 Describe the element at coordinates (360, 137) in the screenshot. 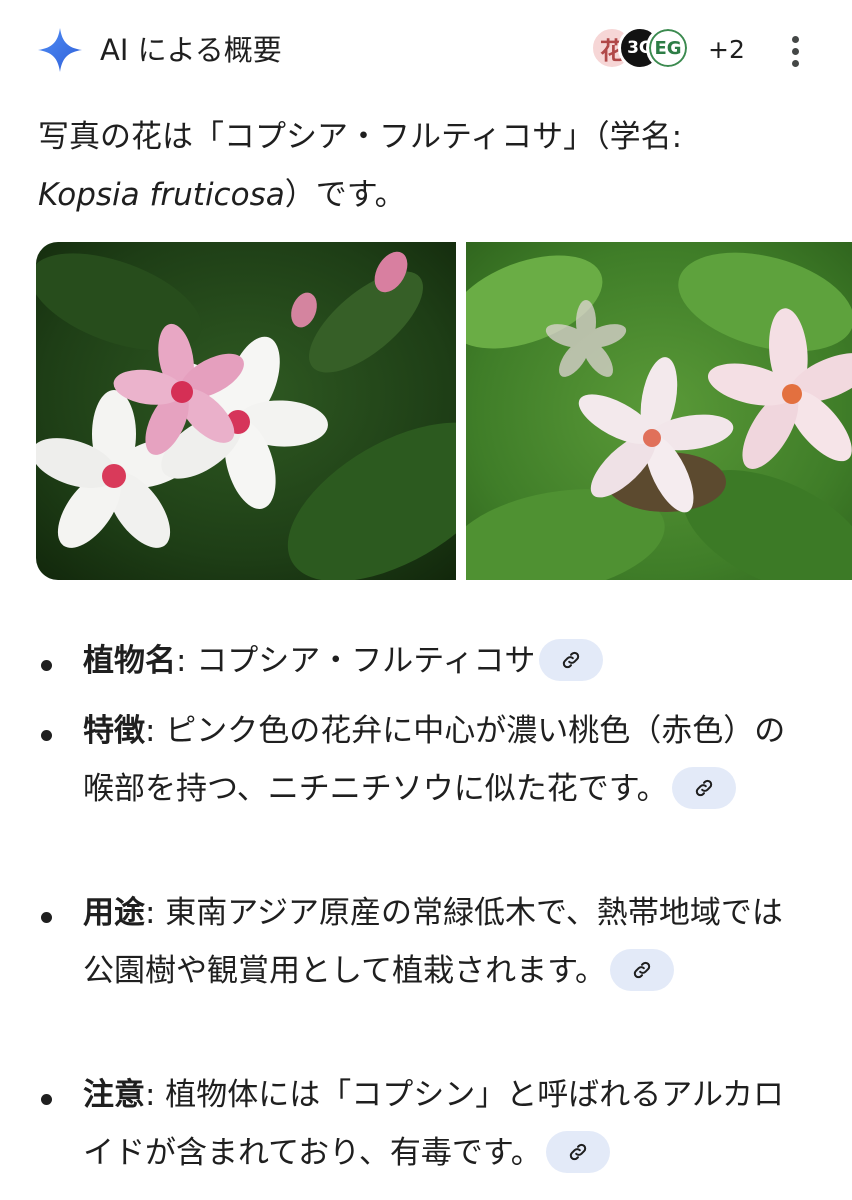

I see `intro-line: 写真の花は「コプシア・フルティコサ」（学名:` at that location.